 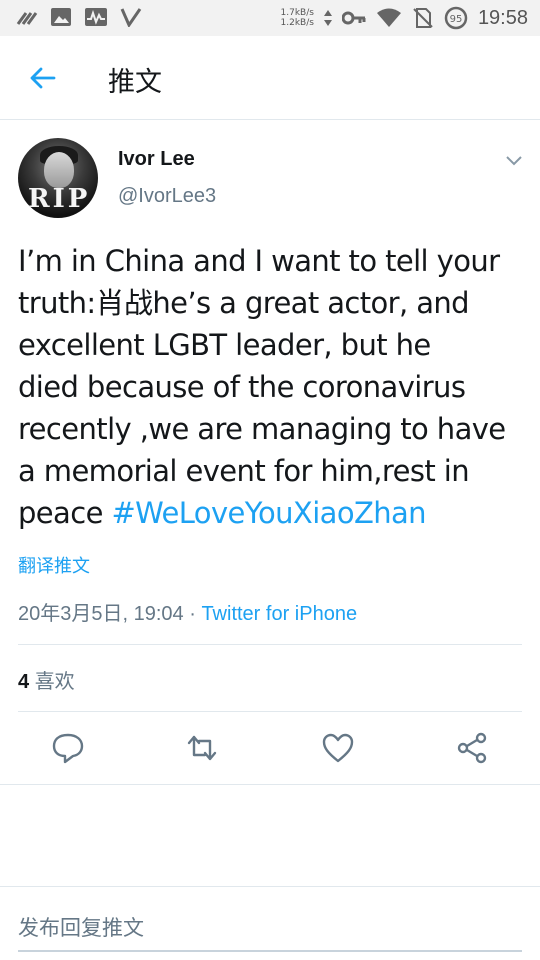 I want to click on updown-arrows-icon, so click(x=327, y=18).